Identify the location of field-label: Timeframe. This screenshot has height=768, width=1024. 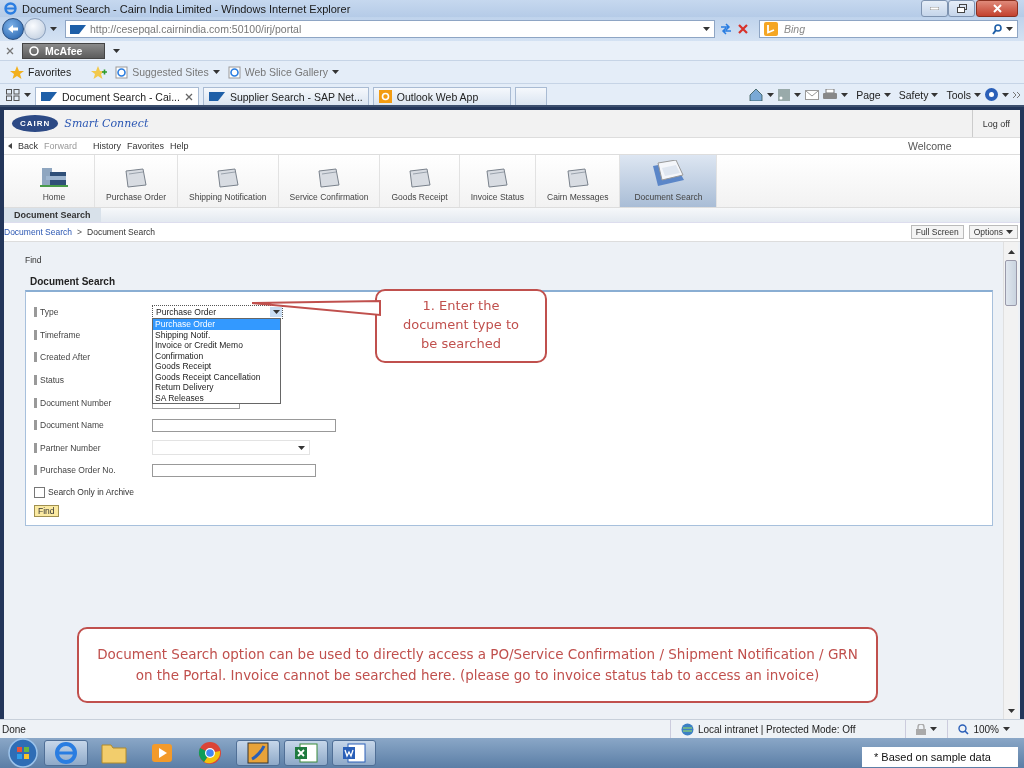
(93, 334).